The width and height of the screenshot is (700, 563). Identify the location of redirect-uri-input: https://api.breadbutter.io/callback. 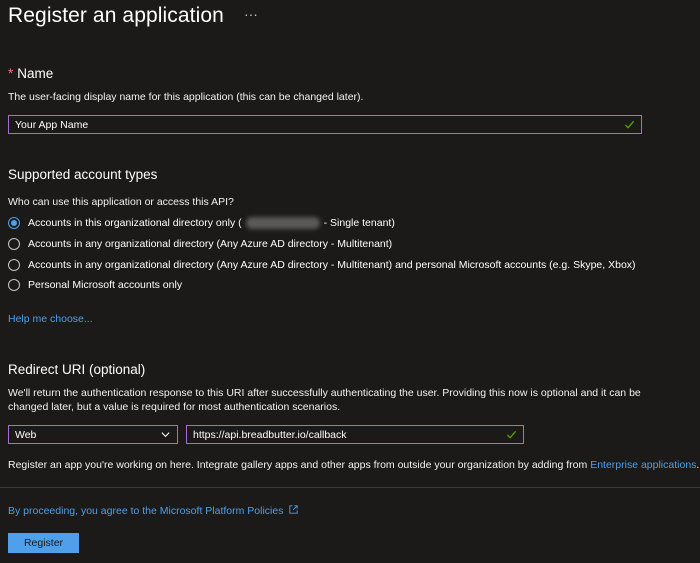
(355, 434).